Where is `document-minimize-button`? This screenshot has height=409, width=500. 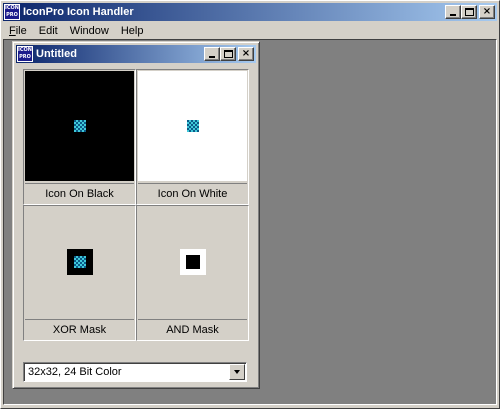 document-minimize-button is located at coordinates (212, 54).